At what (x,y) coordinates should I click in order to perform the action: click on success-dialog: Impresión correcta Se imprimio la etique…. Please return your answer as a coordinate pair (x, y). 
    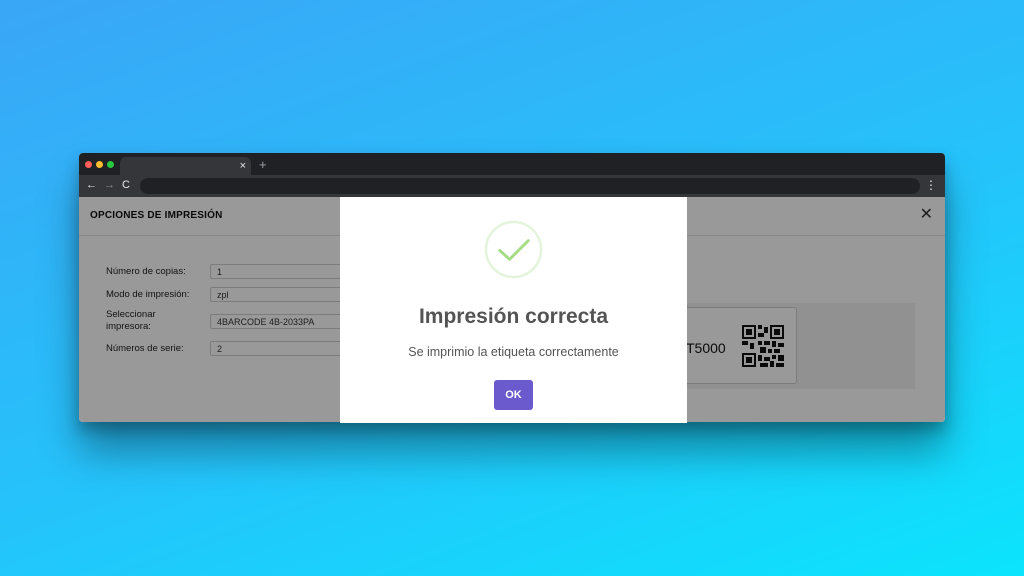
    Looking at the image, I should click on (513, 310).